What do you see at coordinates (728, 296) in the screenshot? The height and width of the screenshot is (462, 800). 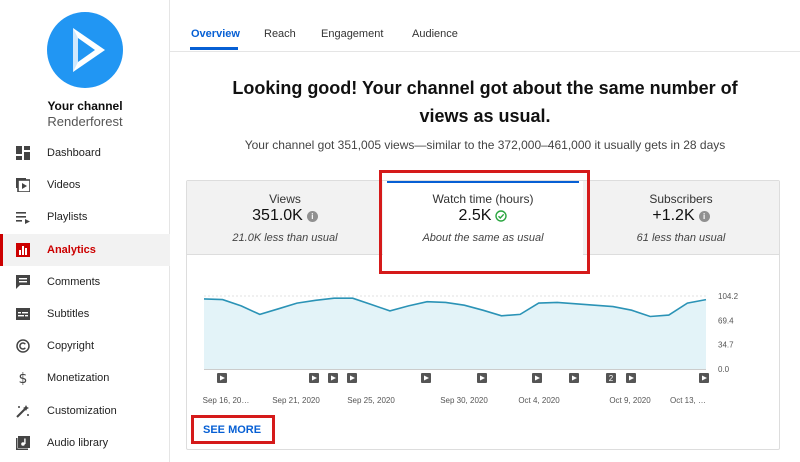 I see `y-tick-label: 104.2` at bounding box center [728, 296].